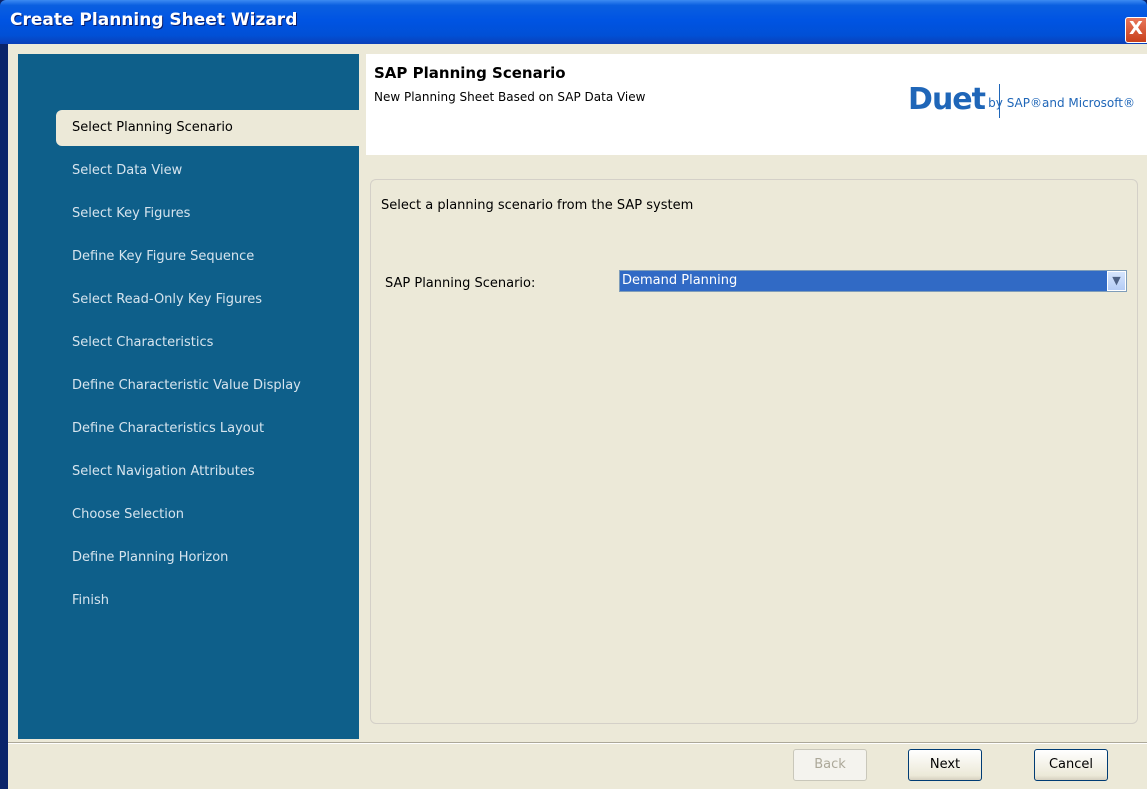 The width and height of the screenshot is (1147, 789). What do you see at coordinates (188, 257) in the screenshot?
I see `sidebar-item-define-key-figure-sequence: Define Key Figure Sequence` at bounding box center [188, 257].